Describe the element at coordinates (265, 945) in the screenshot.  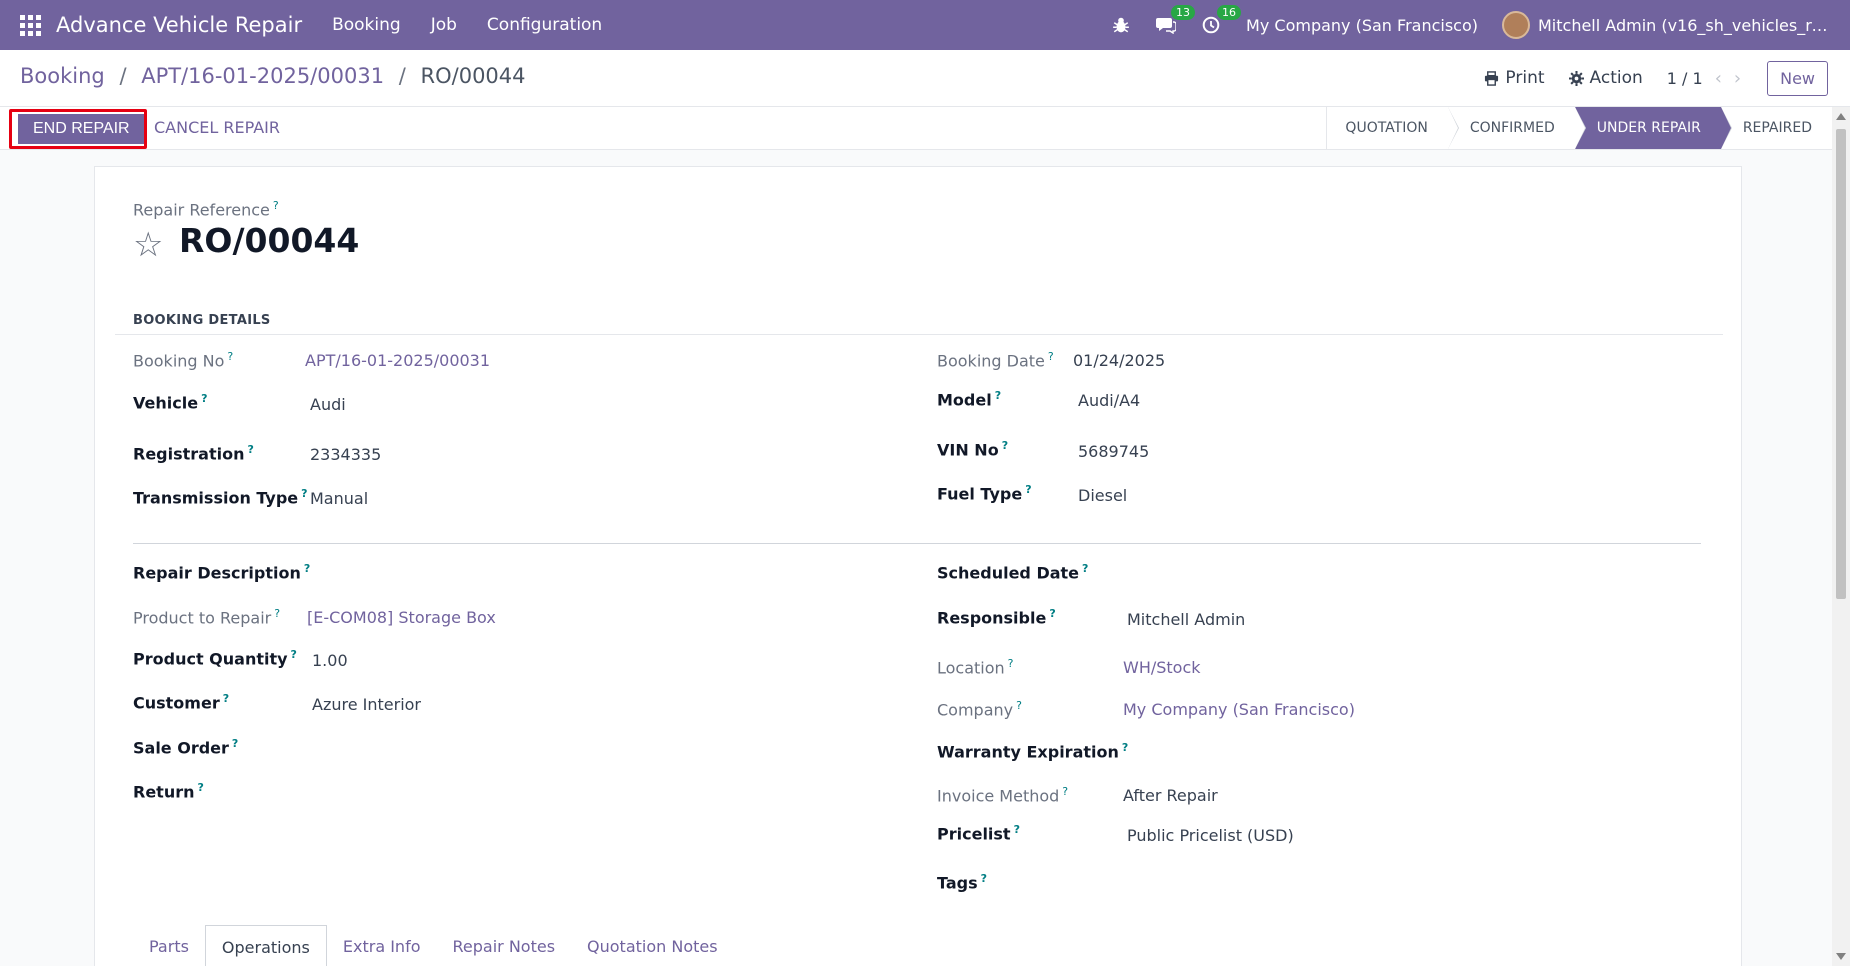
I see `tab-operations: Operations` at that location.